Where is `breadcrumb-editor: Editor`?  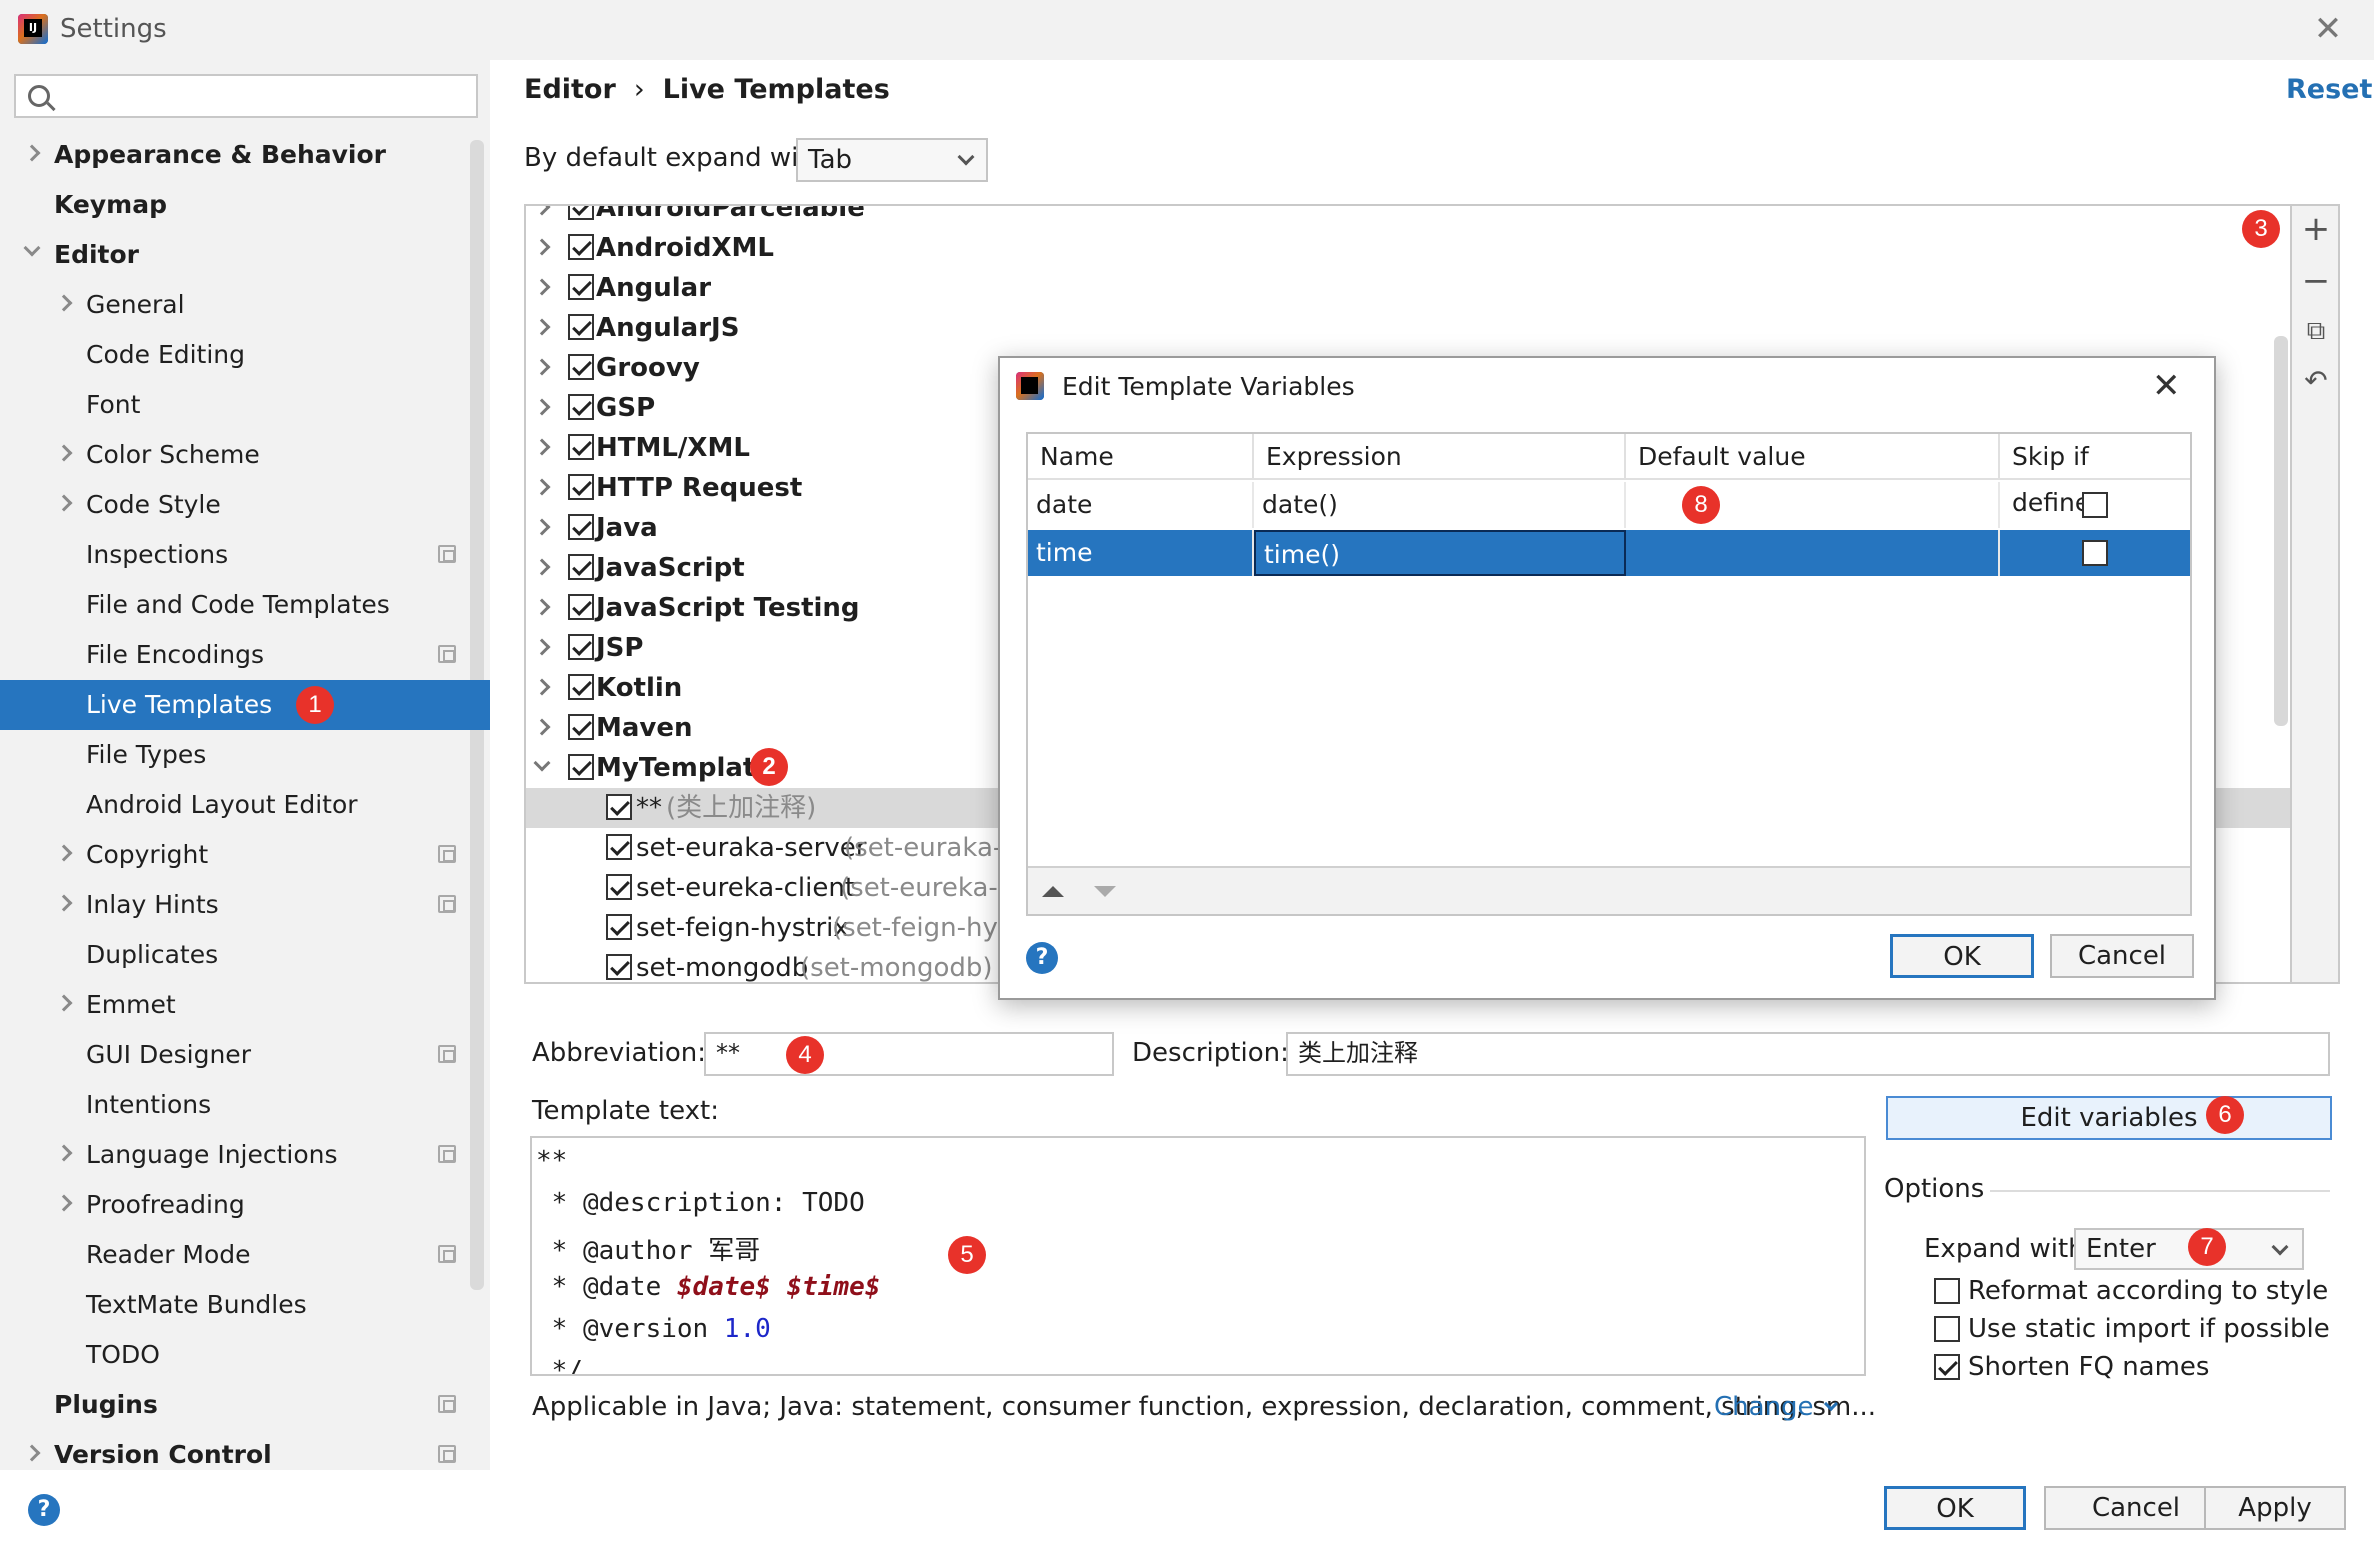
breadcrumb-editor: Editor is located at coordinates (570, 89).